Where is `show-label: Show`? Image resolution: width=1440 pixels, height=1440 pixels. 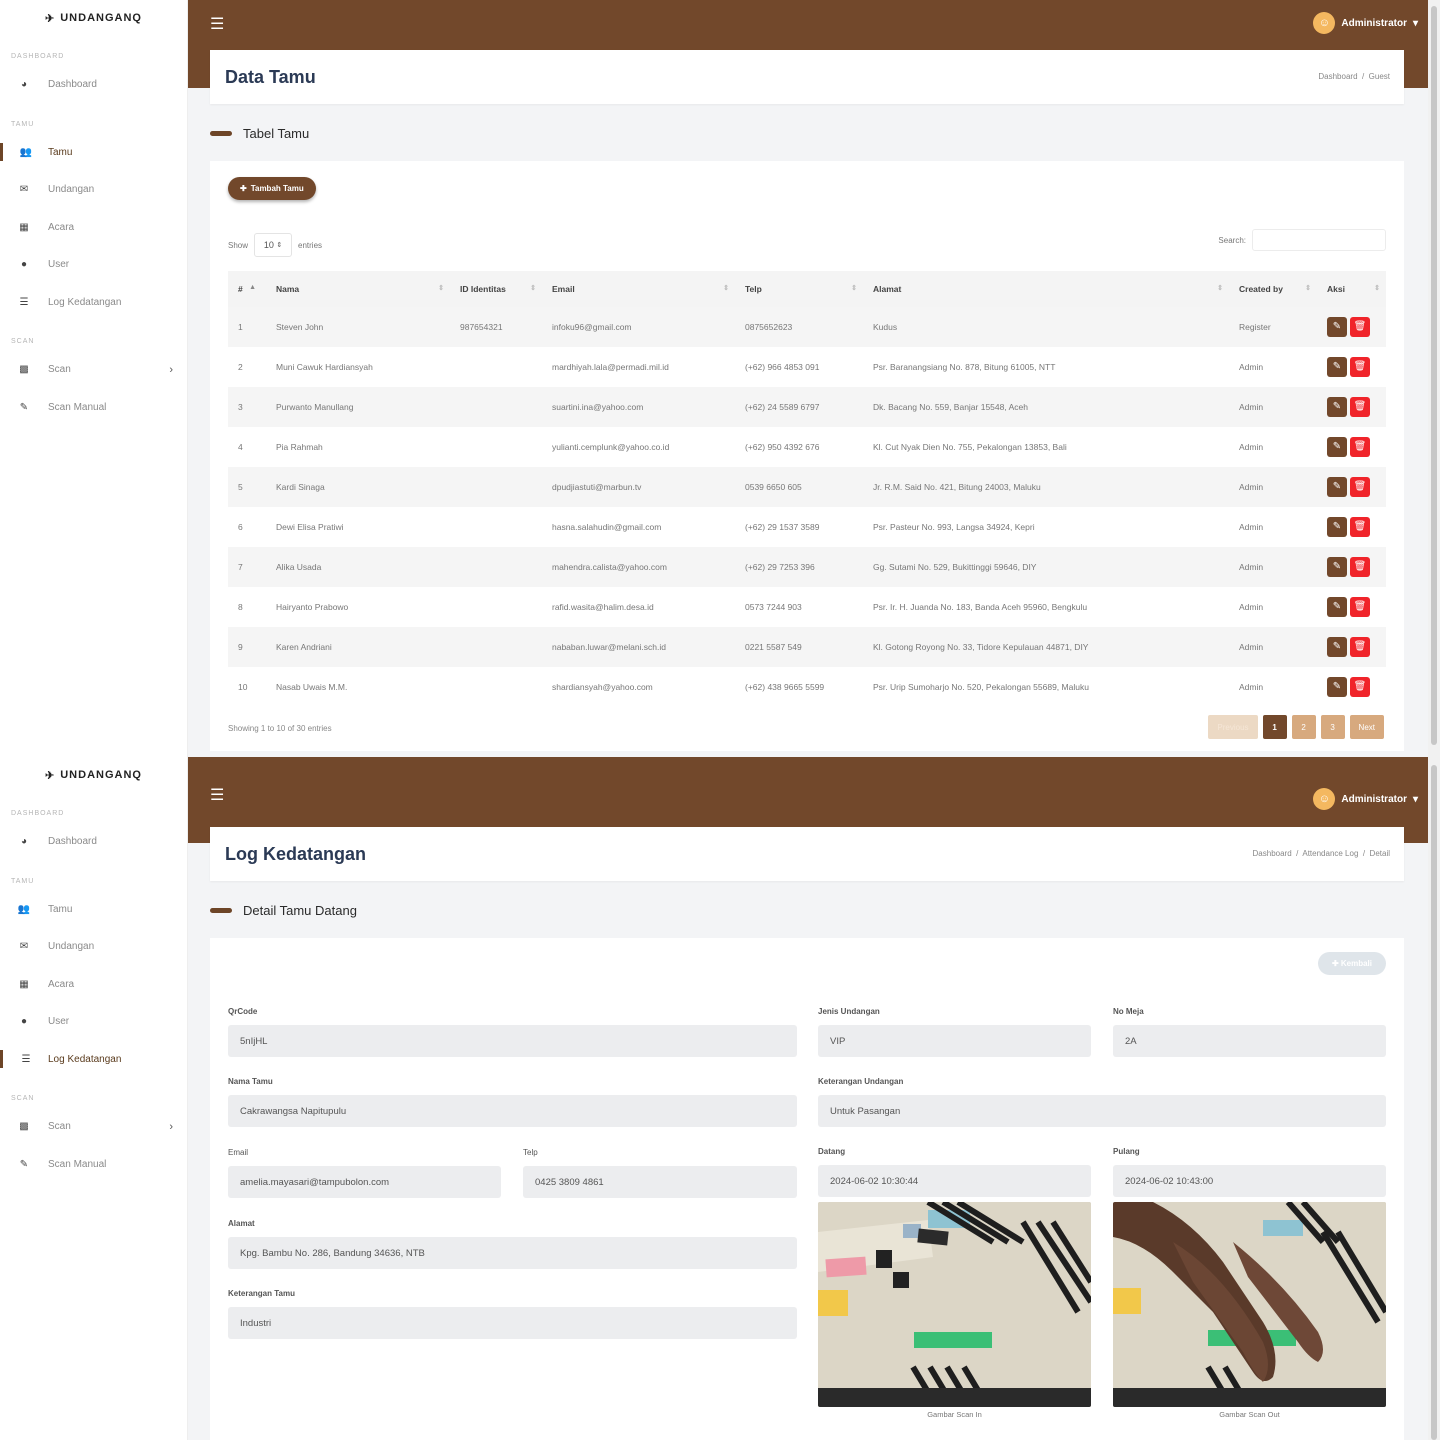 show-label: Show is located at coordinates (238, 245).